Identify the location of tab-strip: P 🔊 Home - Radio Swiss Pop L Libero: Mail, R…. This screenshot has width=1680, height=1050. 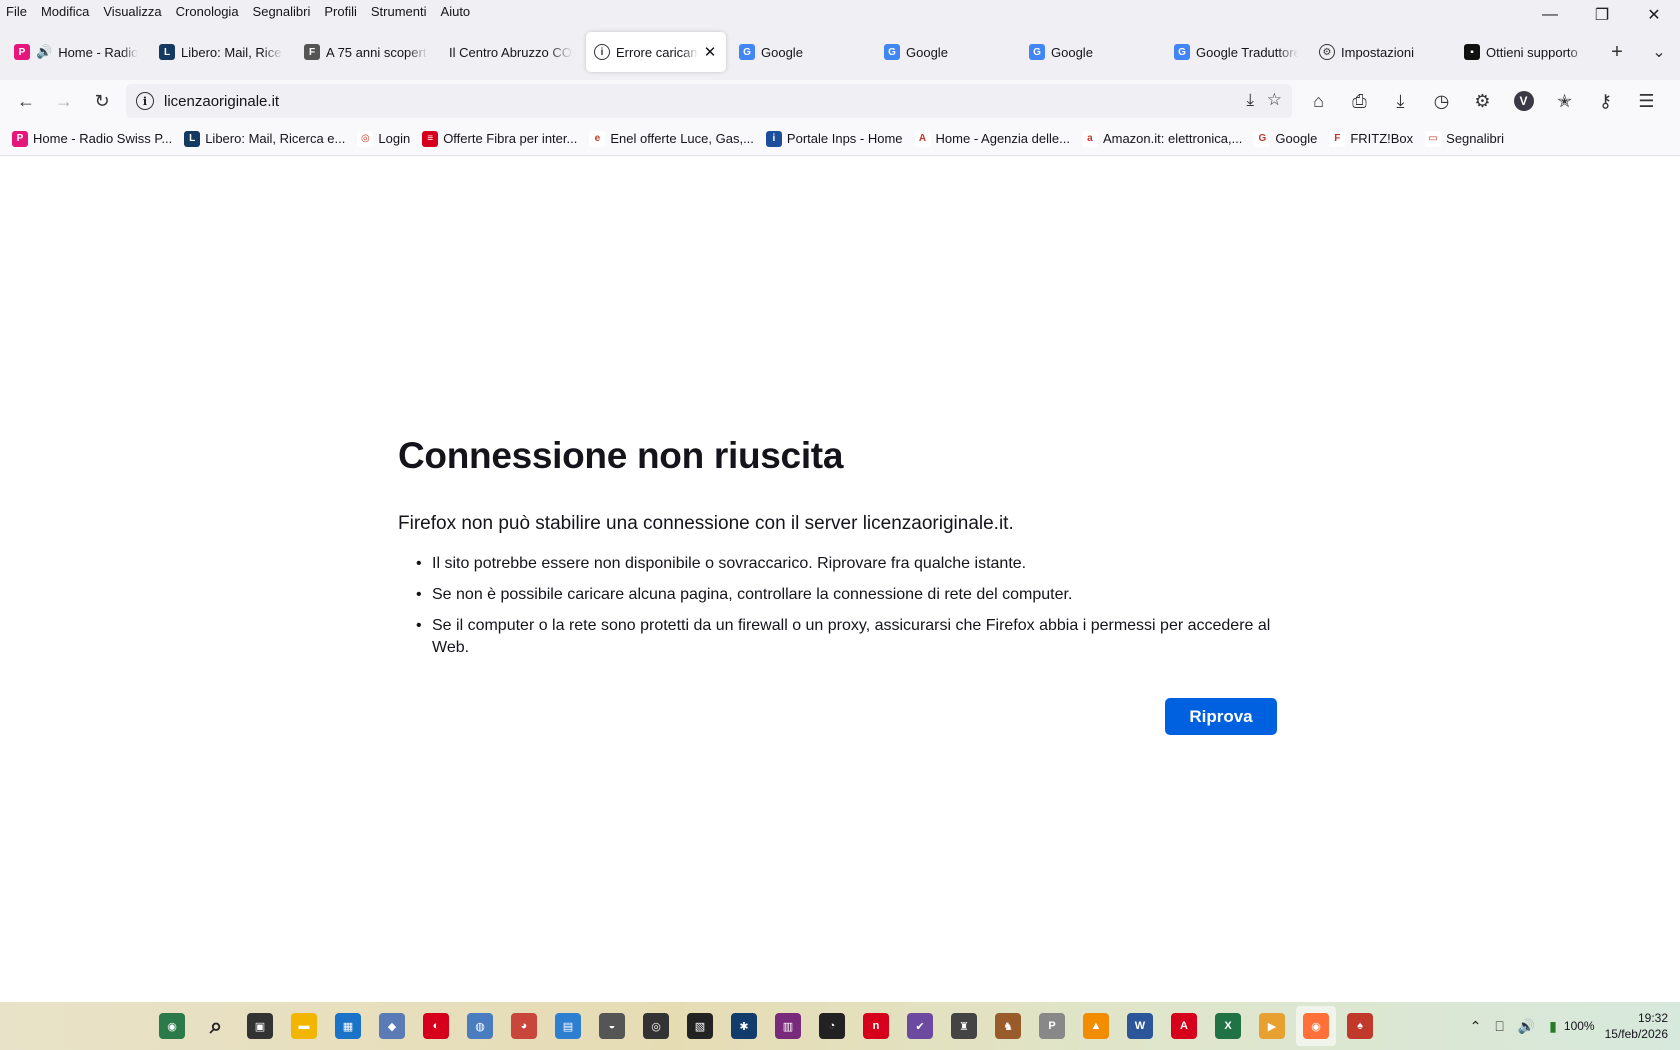
(840, 52).